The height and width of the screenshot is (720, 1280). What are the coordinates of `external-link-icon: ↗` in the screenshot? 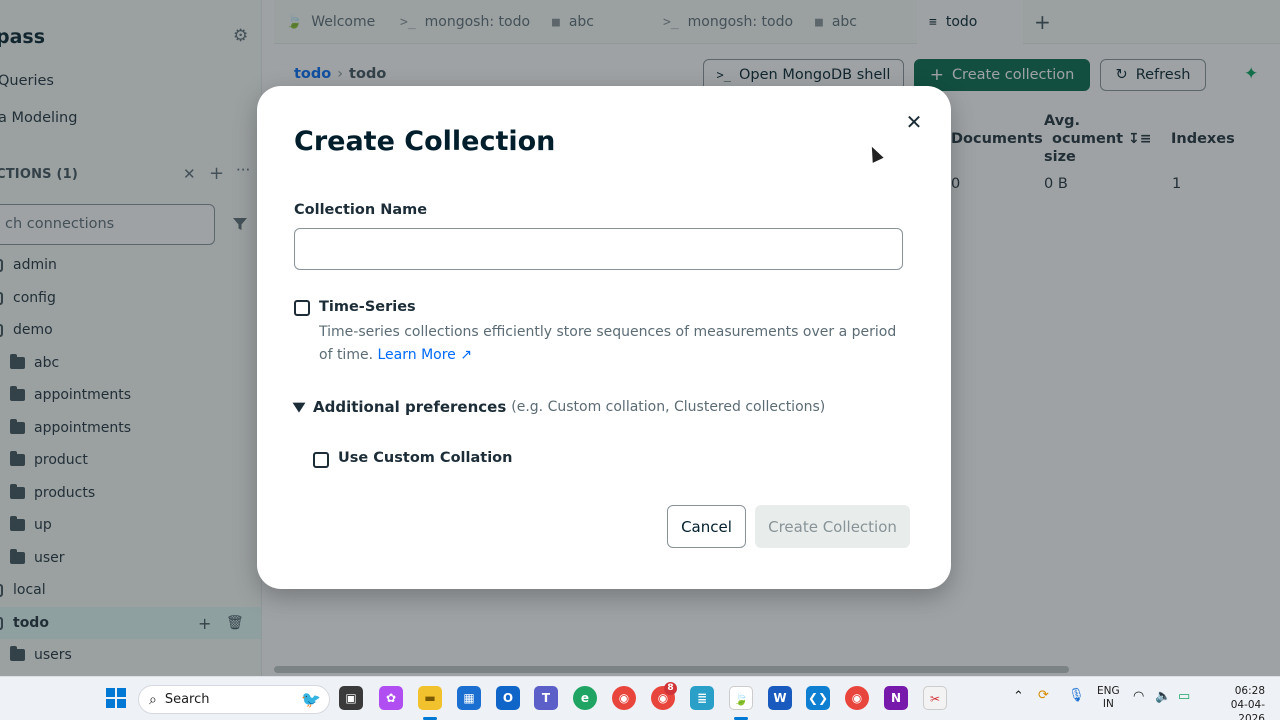 It's located at (466, 355).